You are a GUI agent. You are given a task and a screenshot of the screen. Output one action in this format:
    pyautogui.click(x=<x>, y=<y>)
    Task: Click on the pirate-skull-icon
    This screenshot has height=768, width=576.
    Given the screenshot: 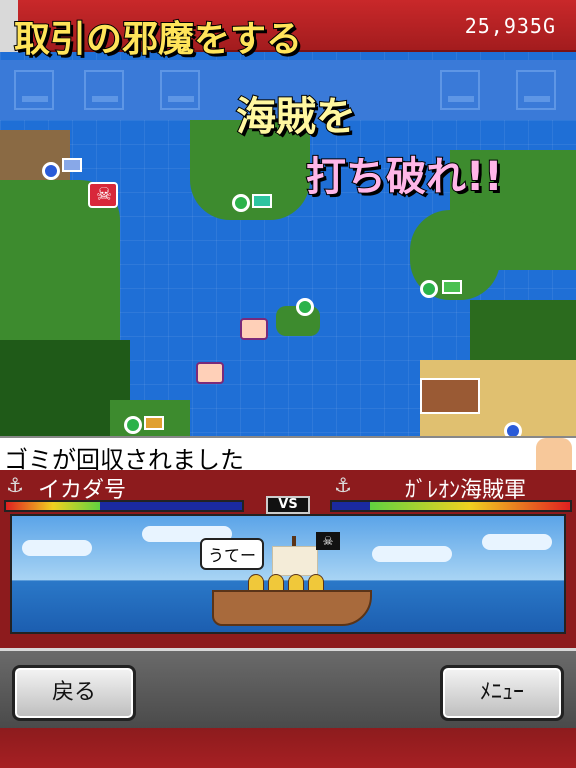 What is the action you would take?
    pyautogui.click(x=103, y=195)
    